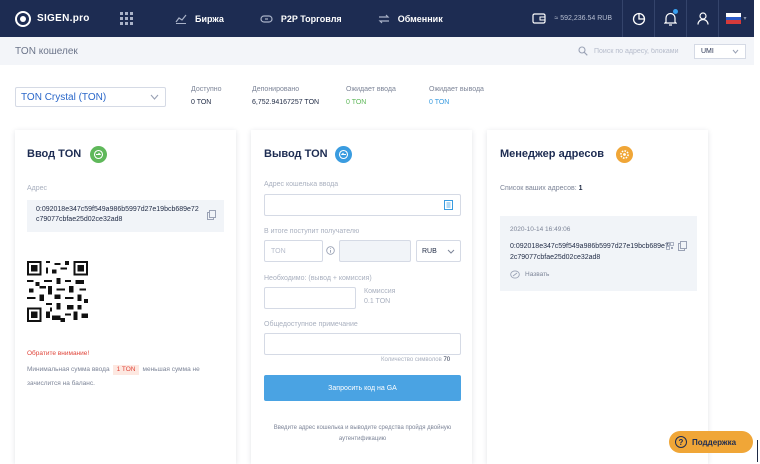  Describe the element at coordinates (206, 89) in the screenshot. I see `stat-label: Доступно` at that location.